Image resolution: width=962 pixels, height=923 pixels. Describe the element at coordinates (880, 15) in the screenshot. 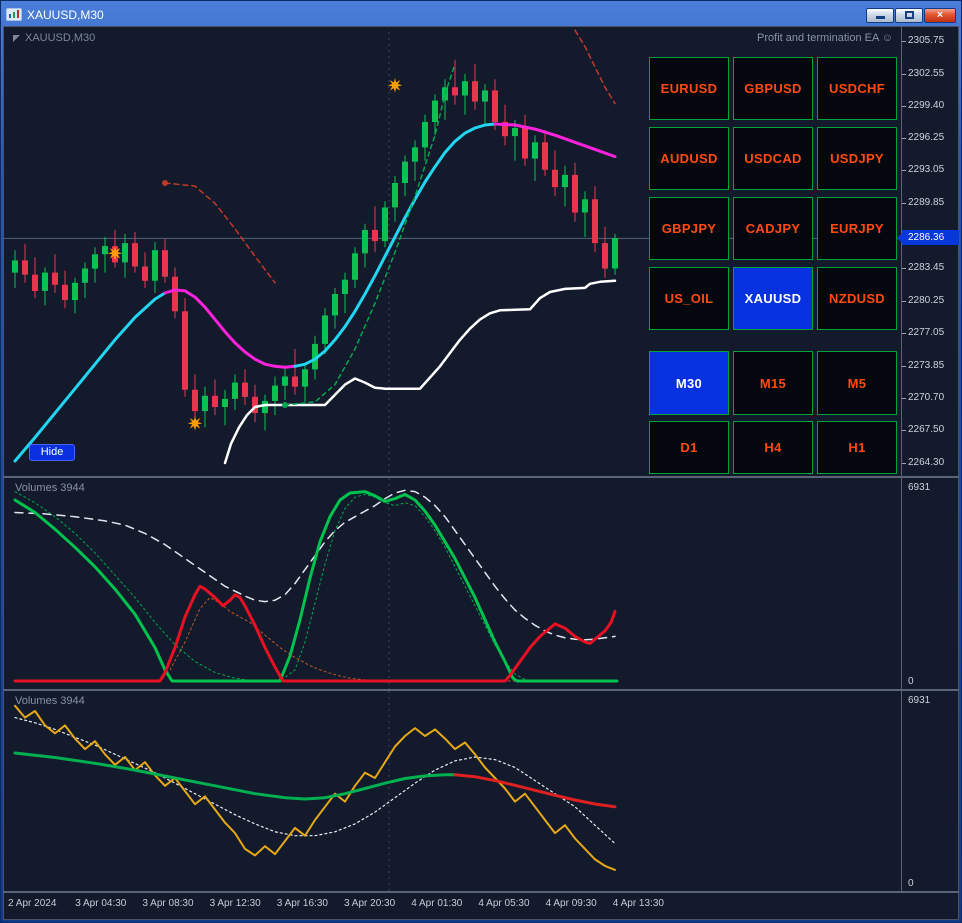

I see `minimize-button` at that location.